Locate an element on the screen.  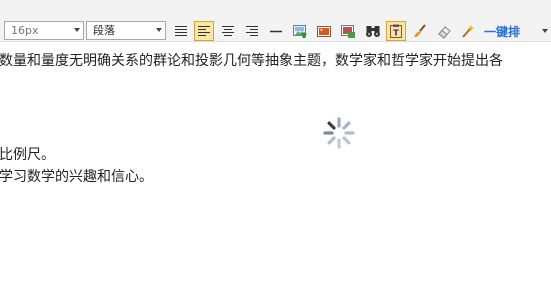
typeset-label: 一键排 is located at coordinates (502, 32).